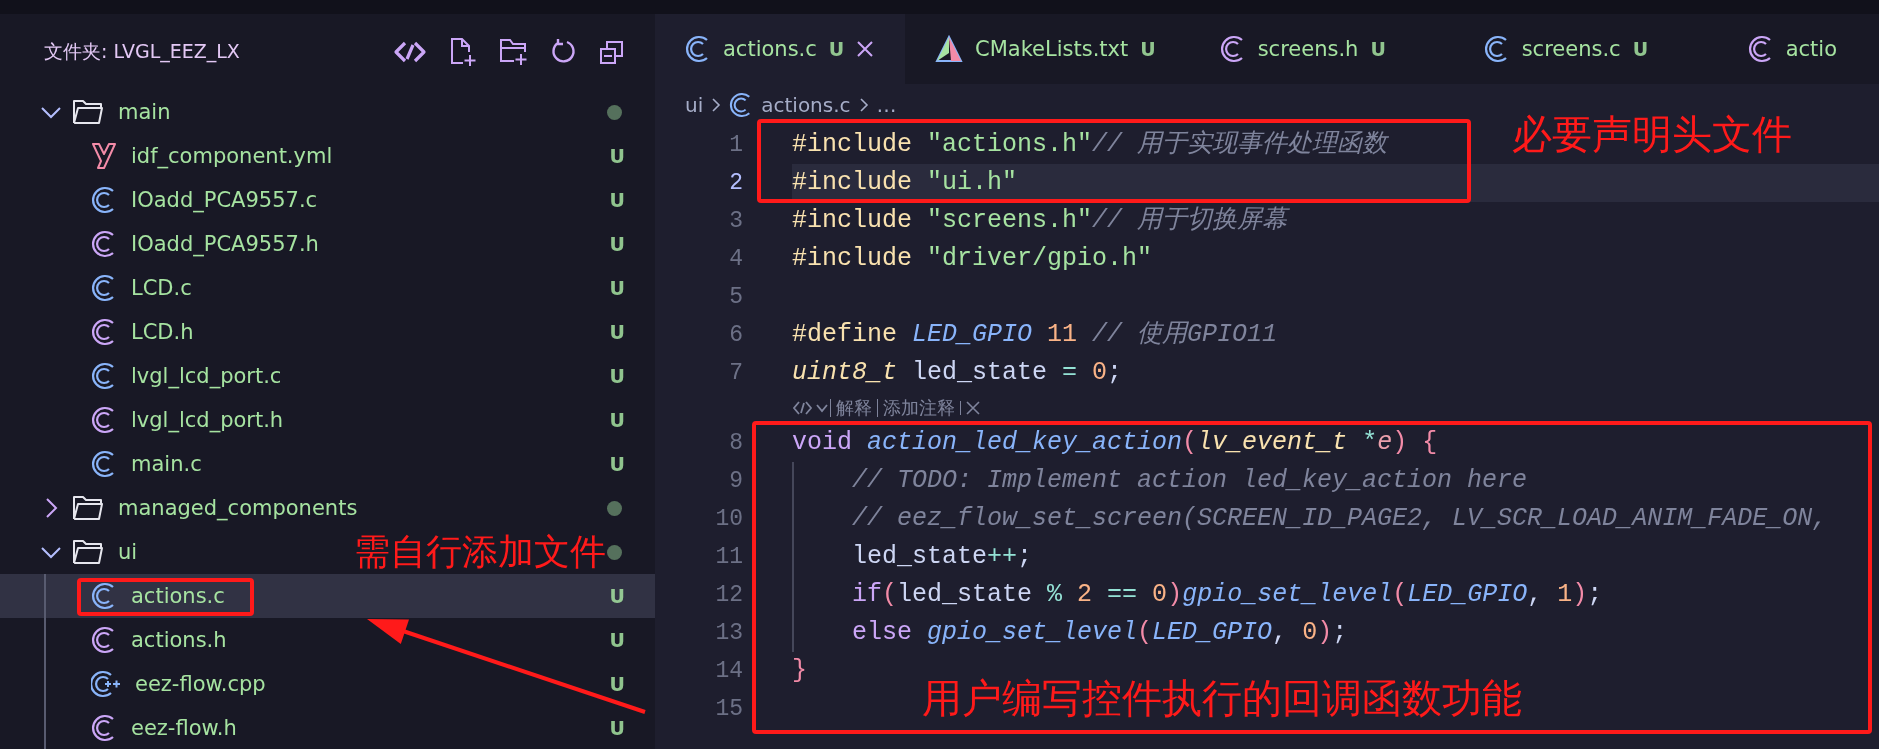 The width and height of the screenshot is (1879, 749). I want to click on code-lens-icon, so click(811, 408).